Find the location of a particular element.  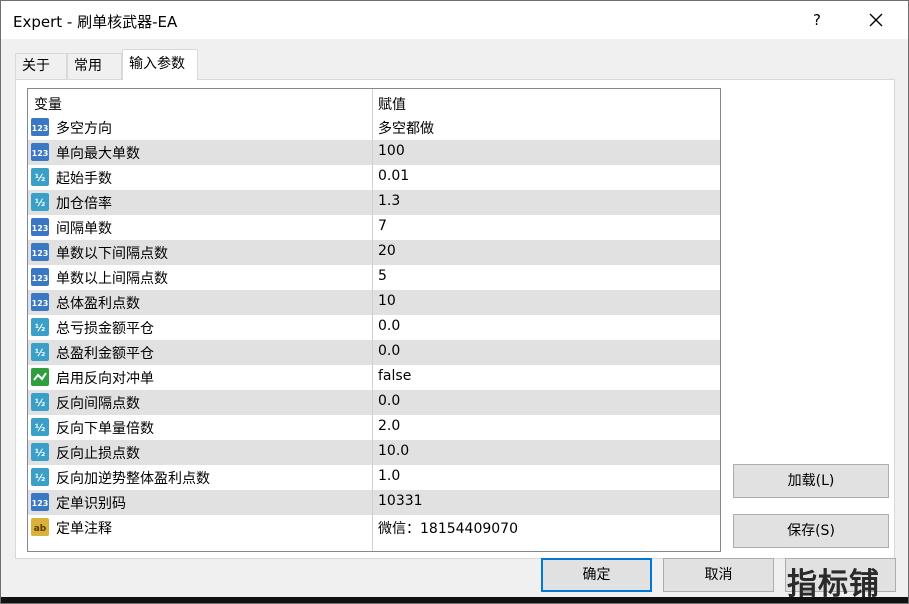

table-row: 123单数以下间隔点数20 is located at coordinates (374, 252).